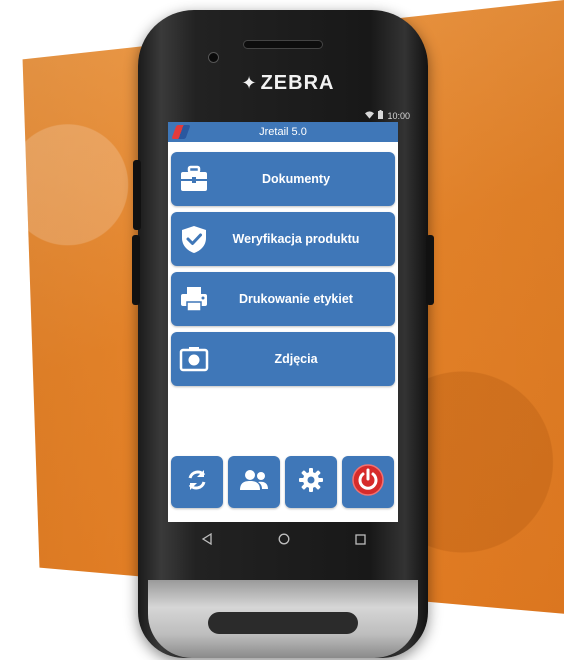 The height and width of the screenshot is (660, 564). What do you see at coordinates (297, 83) in the screenshot?
I see `brand-name: ZEBRA` at bounding box center [297, 83].